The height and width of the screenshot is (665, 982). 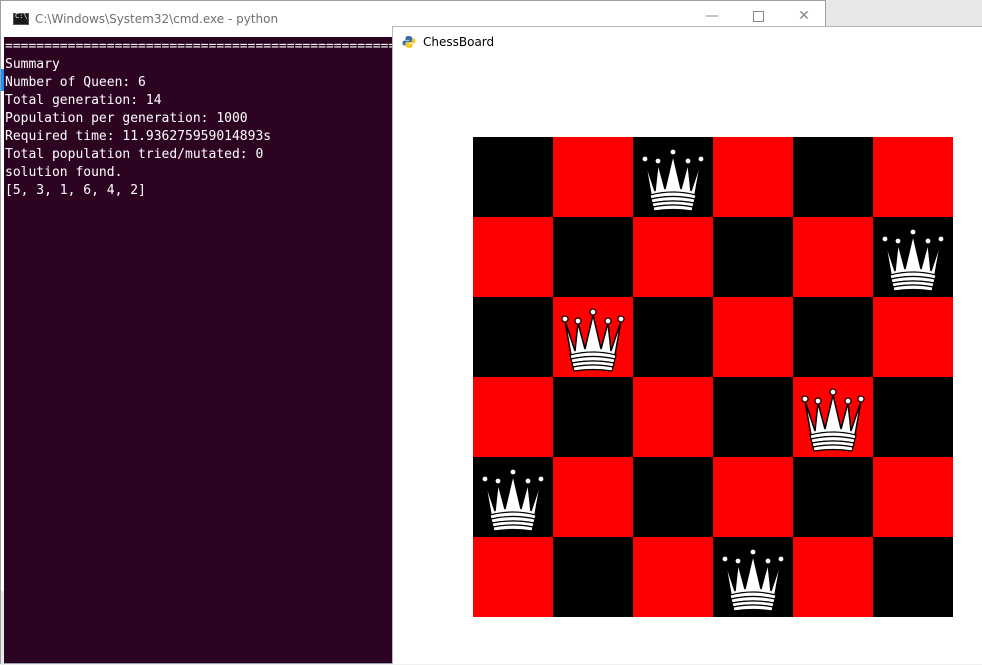 I want to click on console-left-accent, so click(x=2, y=80).